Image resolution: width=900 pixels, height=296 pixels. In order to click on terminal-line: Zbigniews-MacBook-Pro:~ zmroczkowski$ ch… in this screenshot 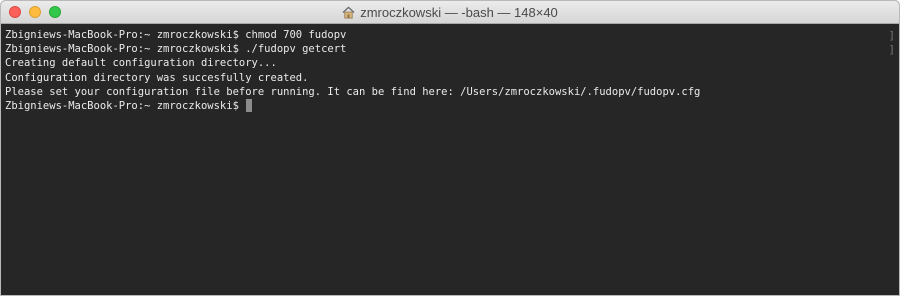, I will do `click(176, 35)`.